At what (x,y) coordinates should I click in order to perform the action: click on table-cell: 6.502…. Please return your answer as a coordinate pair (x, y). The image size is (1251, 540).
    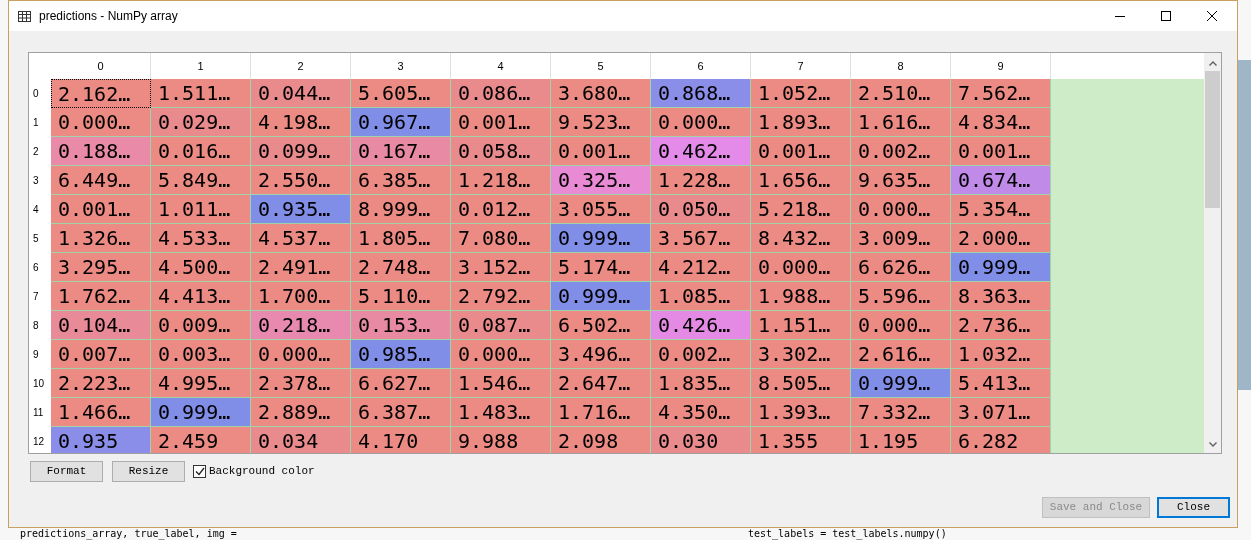
    Looking at the image, I should click on (601, 325).